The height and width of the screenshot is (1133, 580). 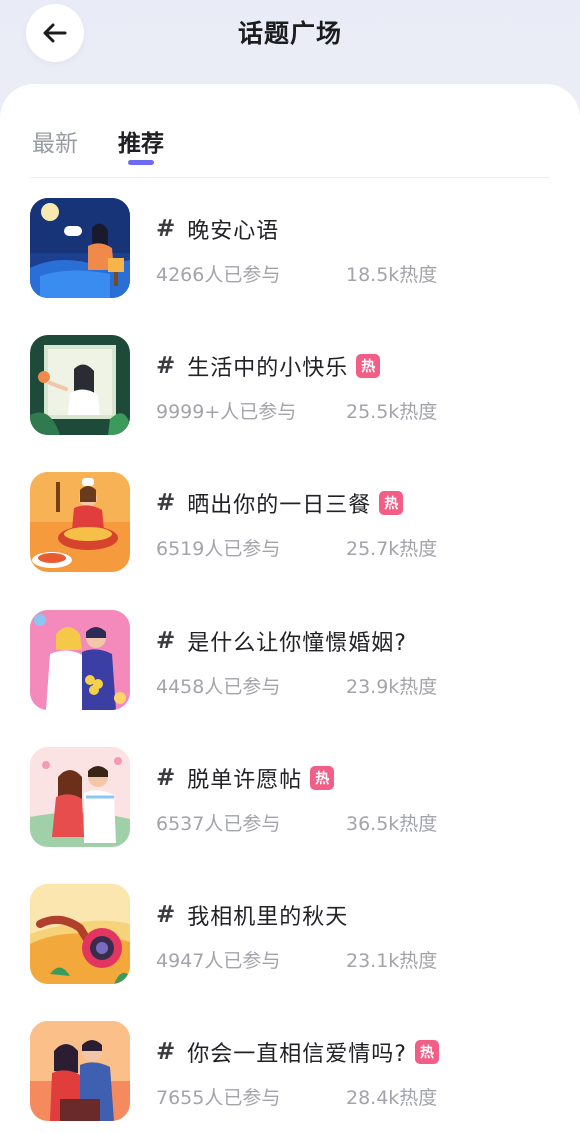 What do you see at coordinates (290, 1071) in the screenshot?
I see `topic-item-believe-love: # 你会一直相信爱情吗? 热 7655人已参与 28.4k热度` at bounding box center [290, 1071].